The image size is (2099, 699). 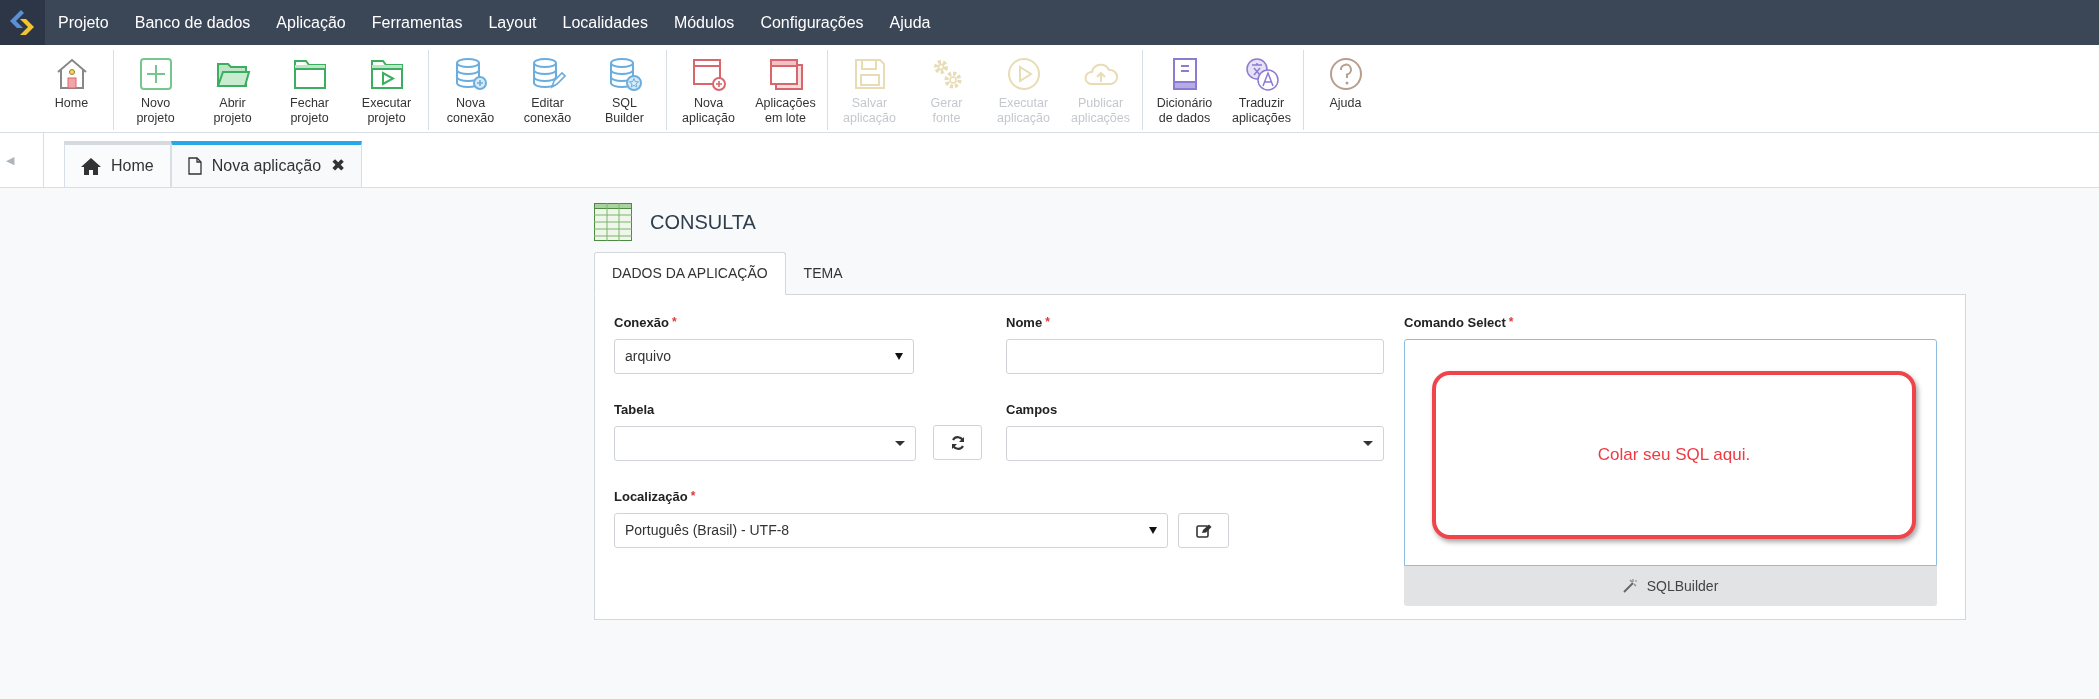 What do you see at coordinates (704, 22) in the screenshot?
I see `menu-item: Módulos` at bounding box center [704, 22].